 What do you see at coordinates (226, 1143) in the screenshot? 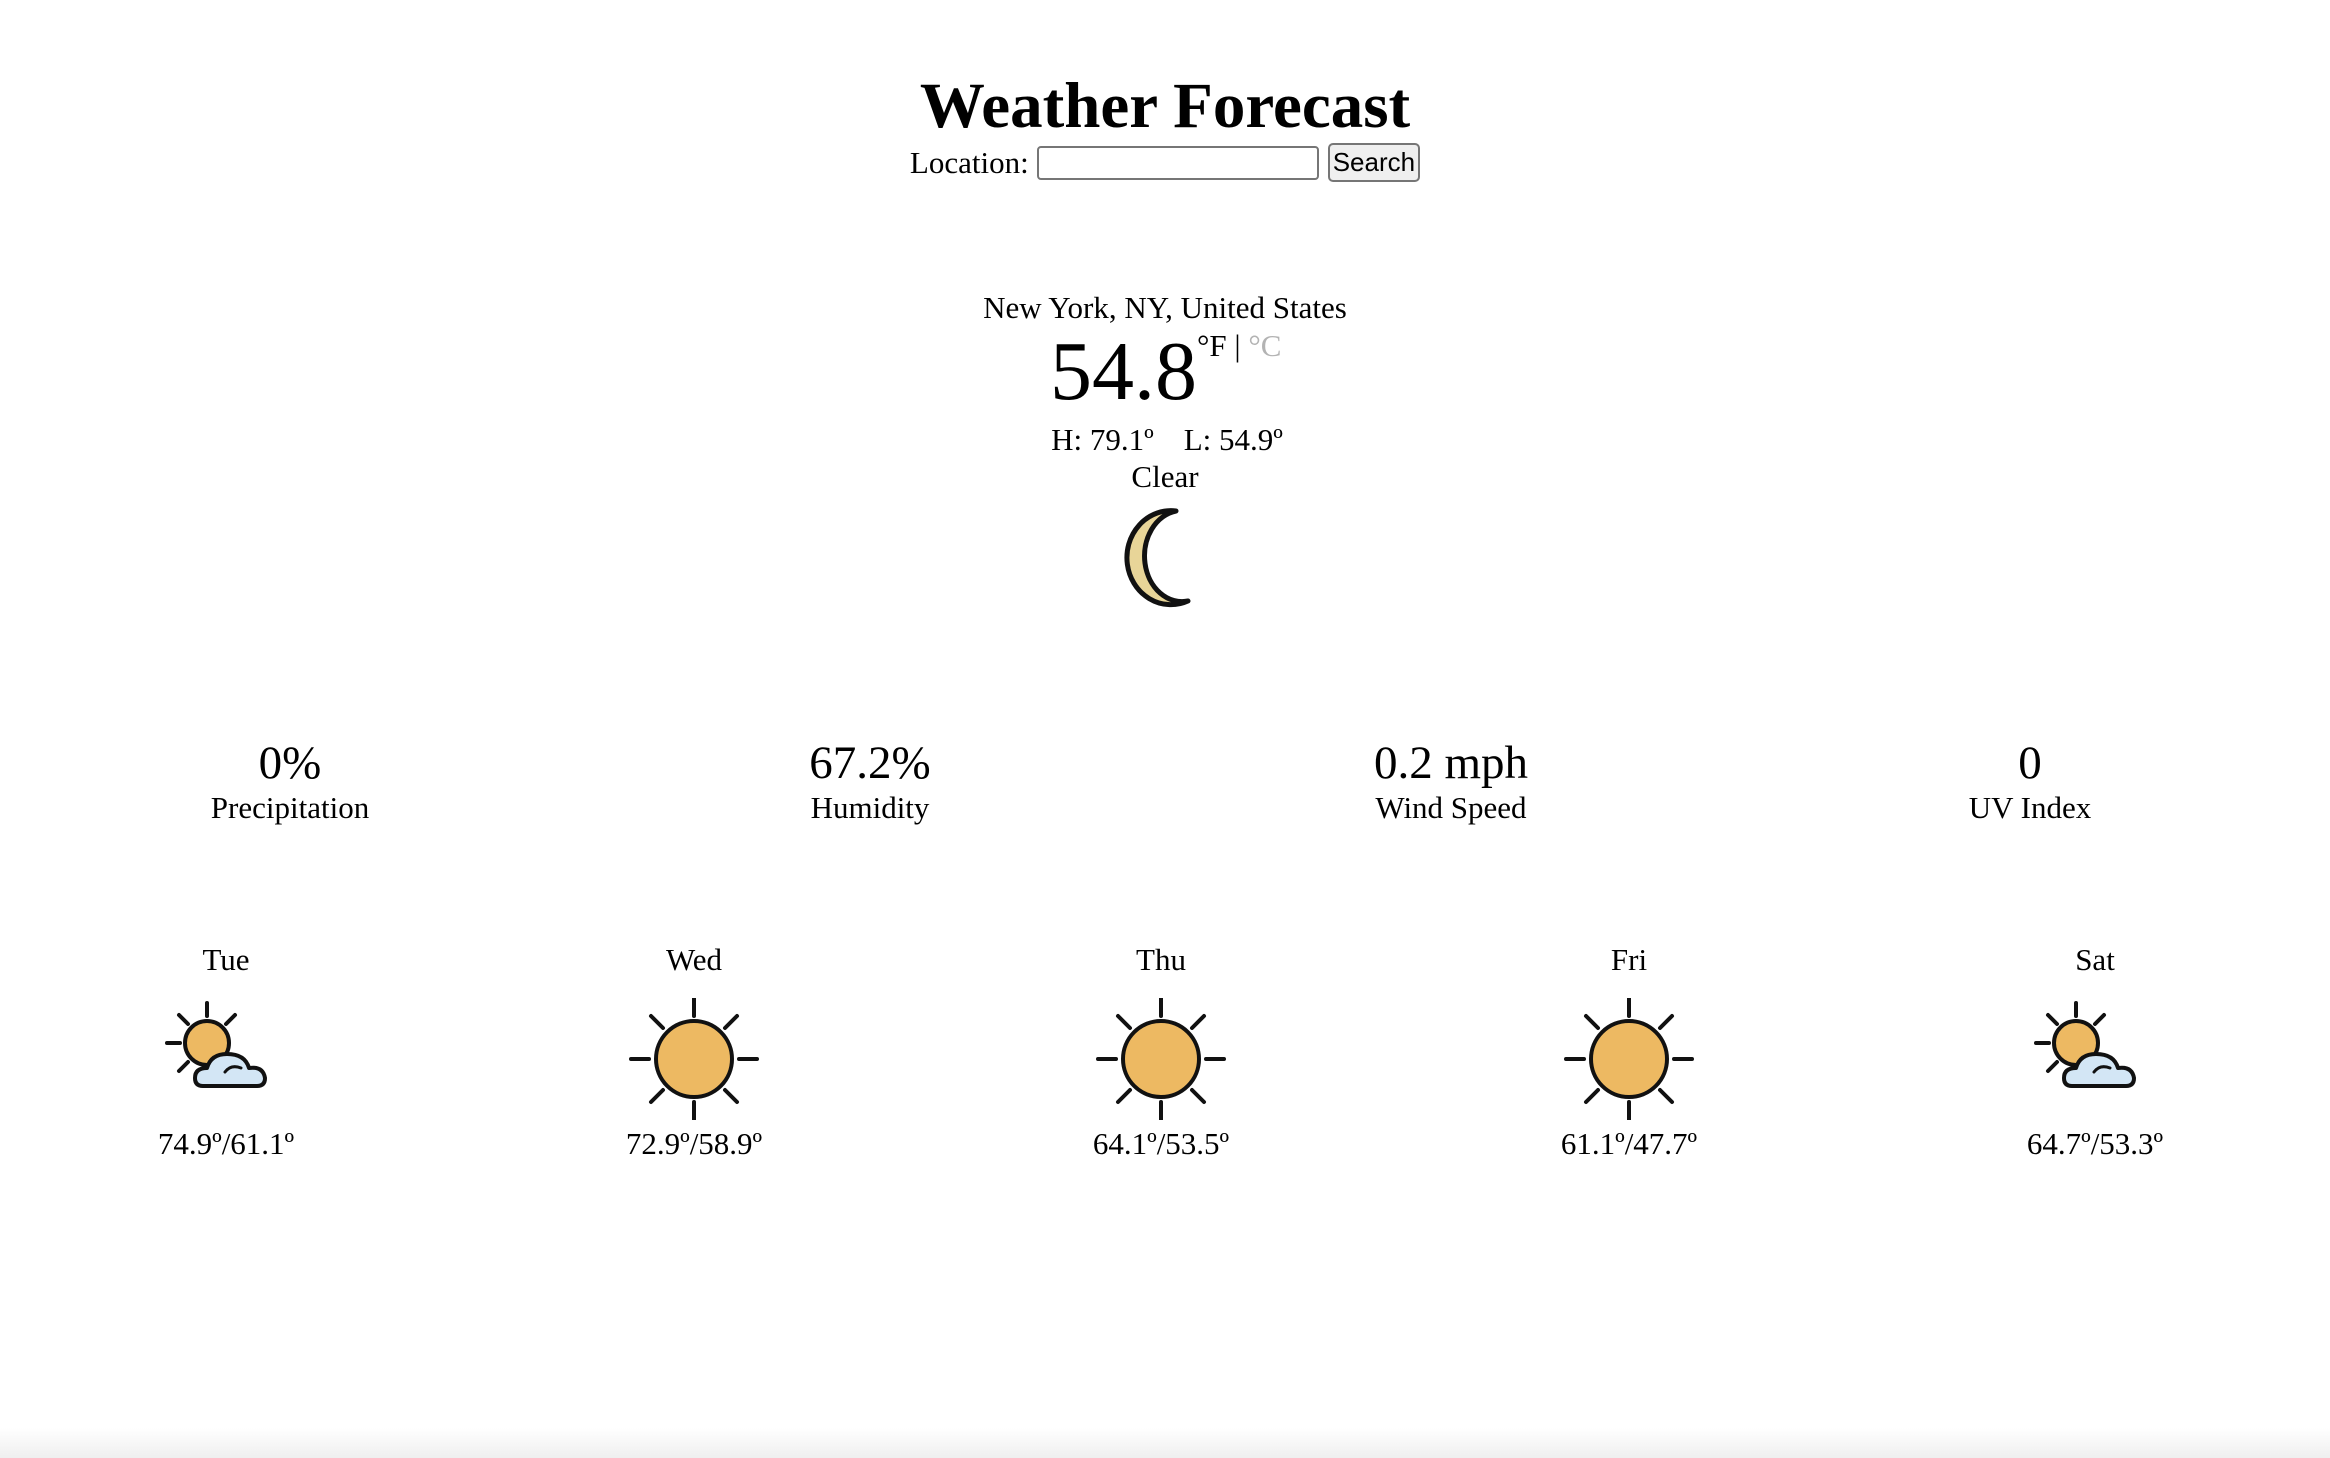
I see `forecast-temps: 74.9º/61.1º` at bounding box center [226, 1143].